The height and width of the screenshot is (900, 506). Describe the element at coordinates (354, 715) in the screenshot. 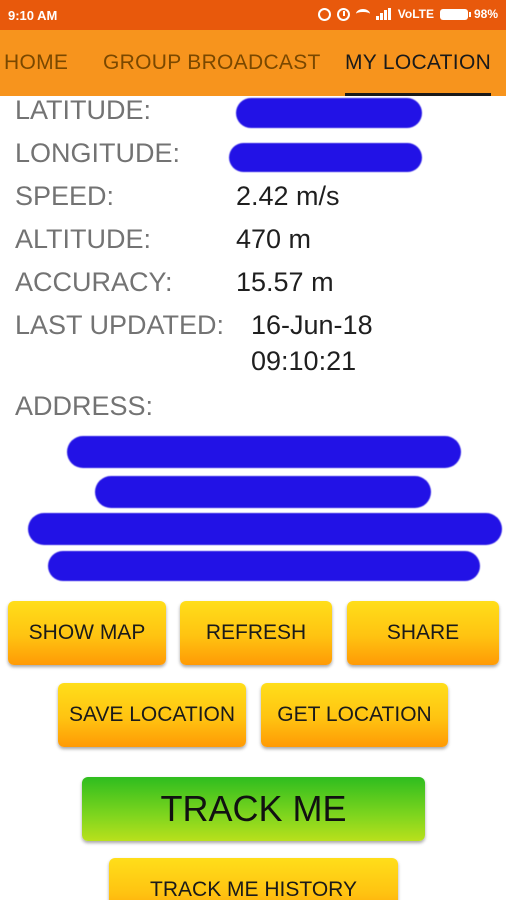

I see `get-location-button: GET LOCATION` at that location.